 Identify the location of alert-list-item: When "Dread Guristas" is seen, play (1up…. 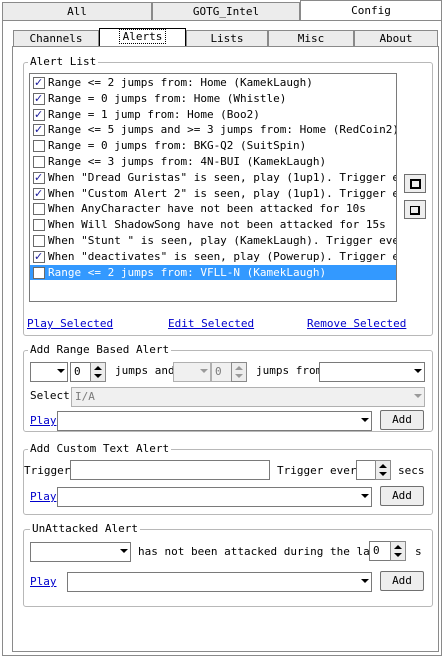
(213, 177).